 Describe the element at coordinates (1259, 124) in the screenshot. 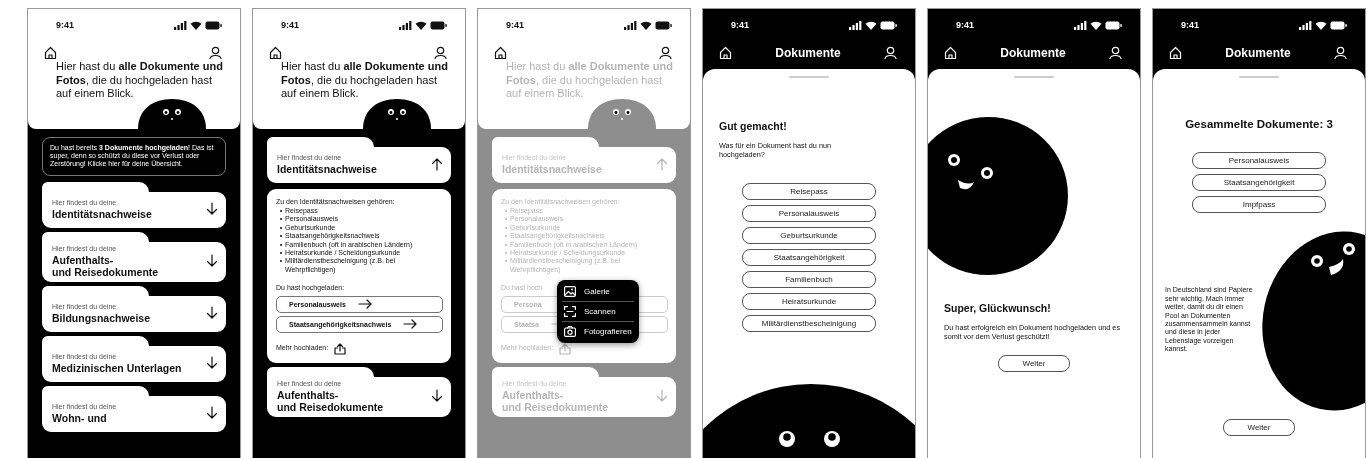

I see `heading: Gesammelte Dokumente: 3` at that location.